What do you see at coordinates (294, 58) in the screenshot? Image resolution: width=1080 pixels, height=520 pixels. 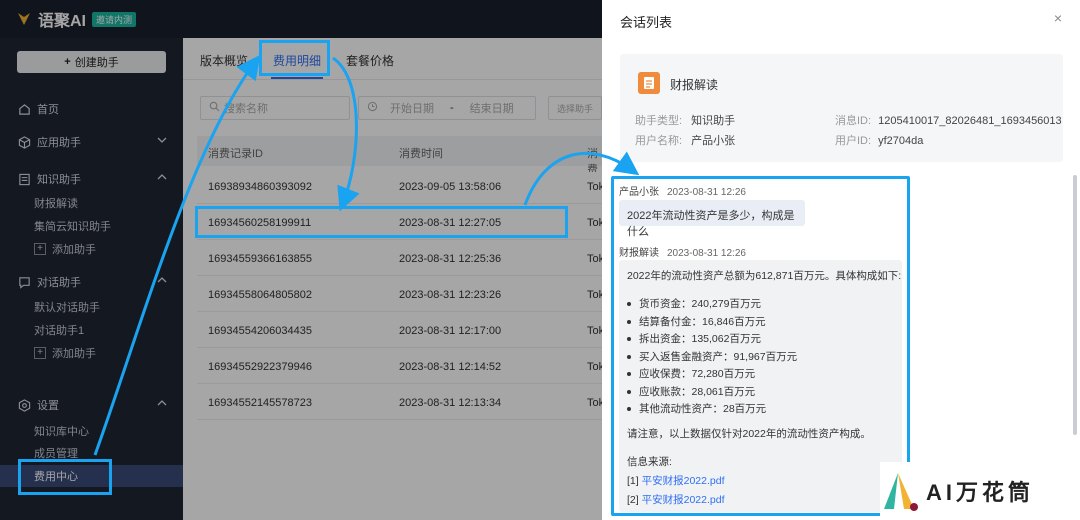 I see `highlight-billing-tab` at bounding box center [294, 58].